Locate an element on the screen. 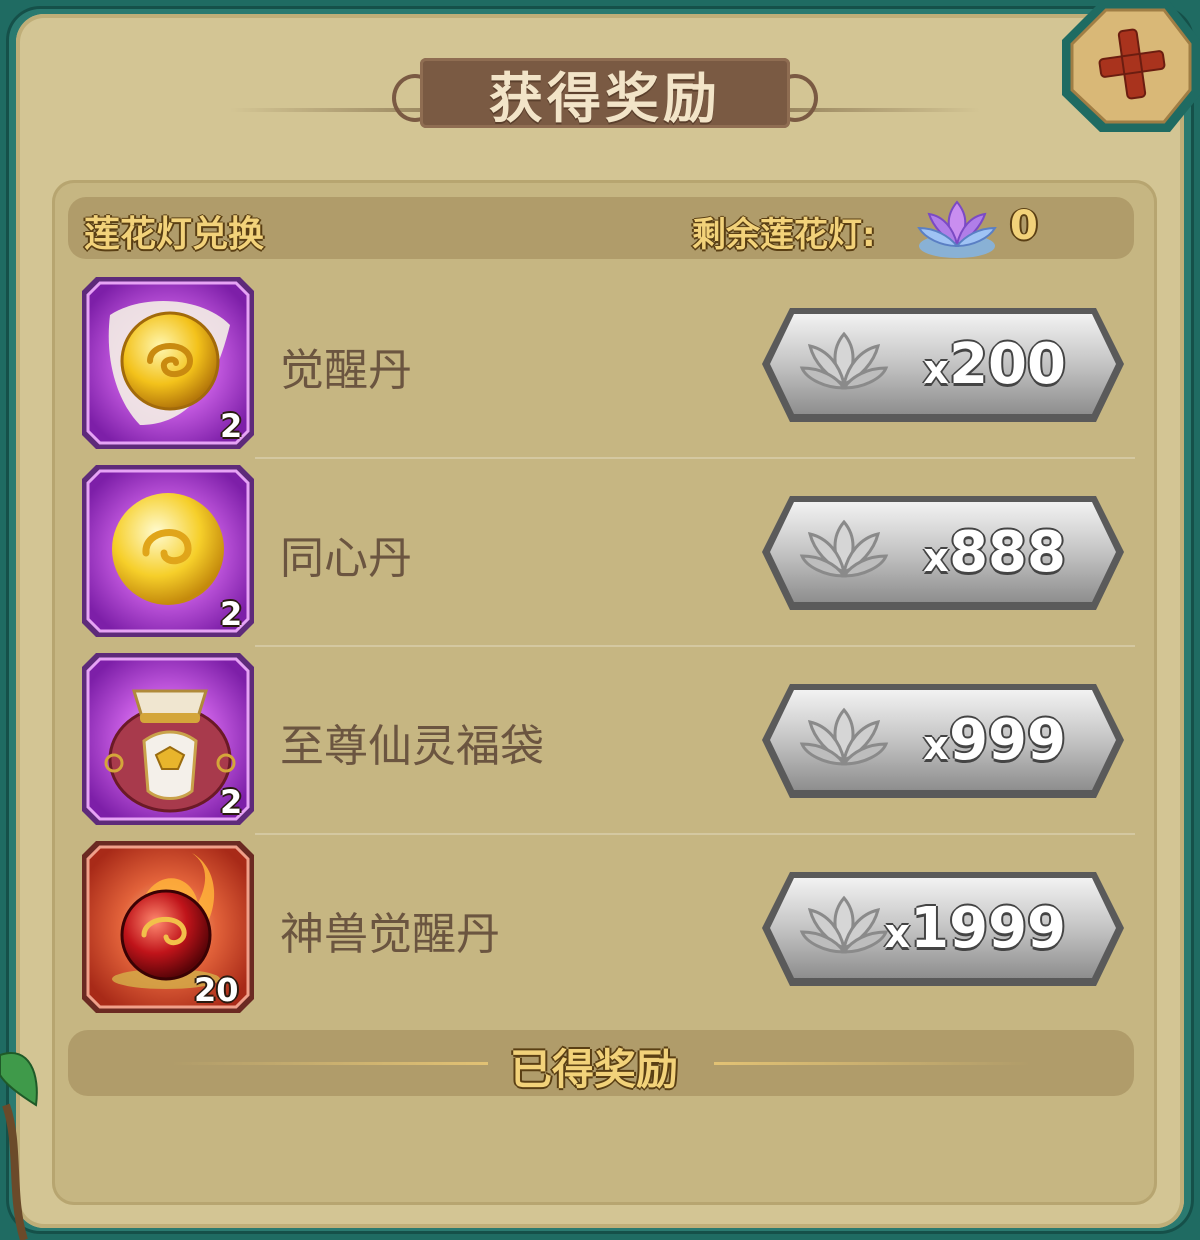 Image resolution: width=1200 pixels, height=1240 pixels. close-x-icon is located at coordinates (1131, 67).